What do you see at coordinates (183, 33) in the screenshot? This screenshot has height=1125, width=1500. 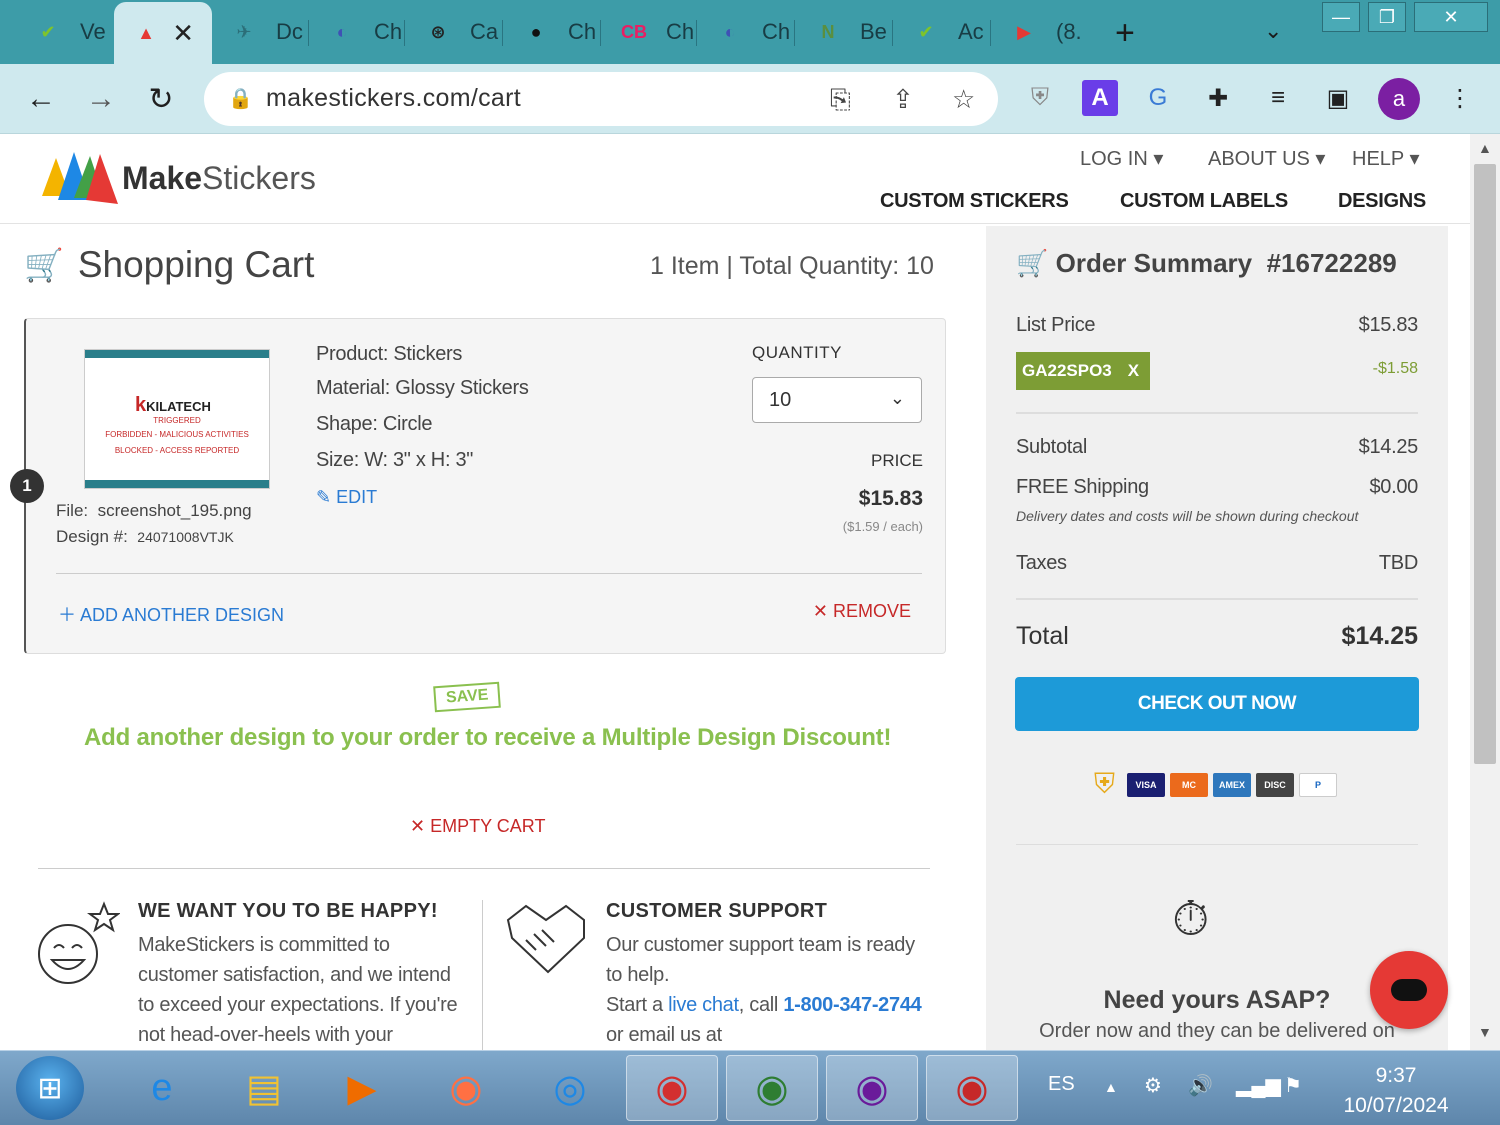 I see `close-tab-icon: ✕` at bounding box center [183, 33].